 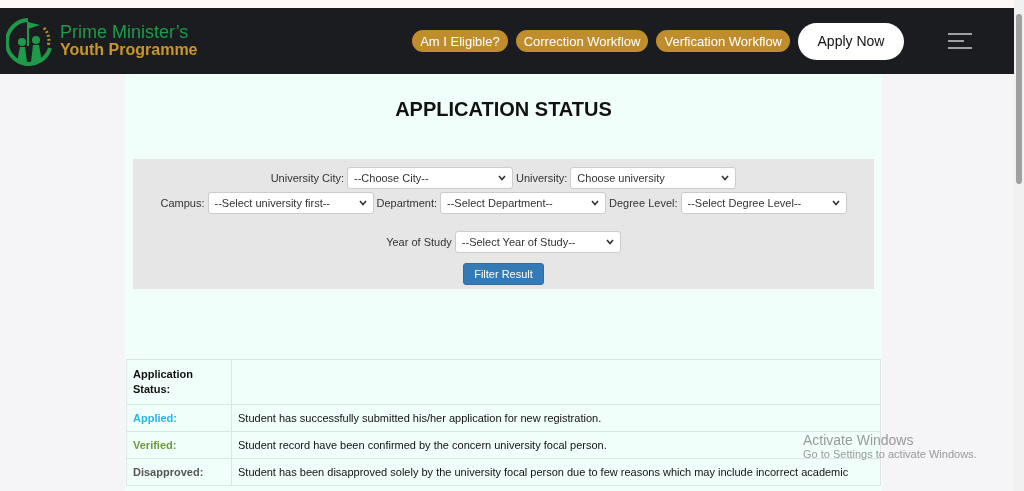 What do you see at coordinates (179, 418) in the screenshot?
I see `status-label: Applied:` at bounding box center [179, 418].